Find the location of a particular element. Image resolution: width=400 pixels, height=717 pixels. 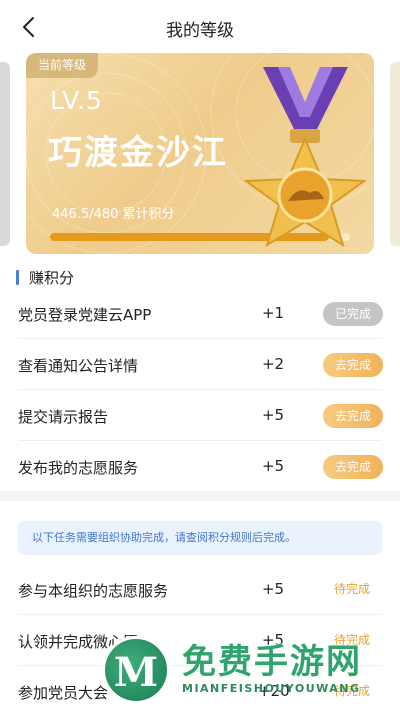

medal-icon is located at coordinates (305, 157).